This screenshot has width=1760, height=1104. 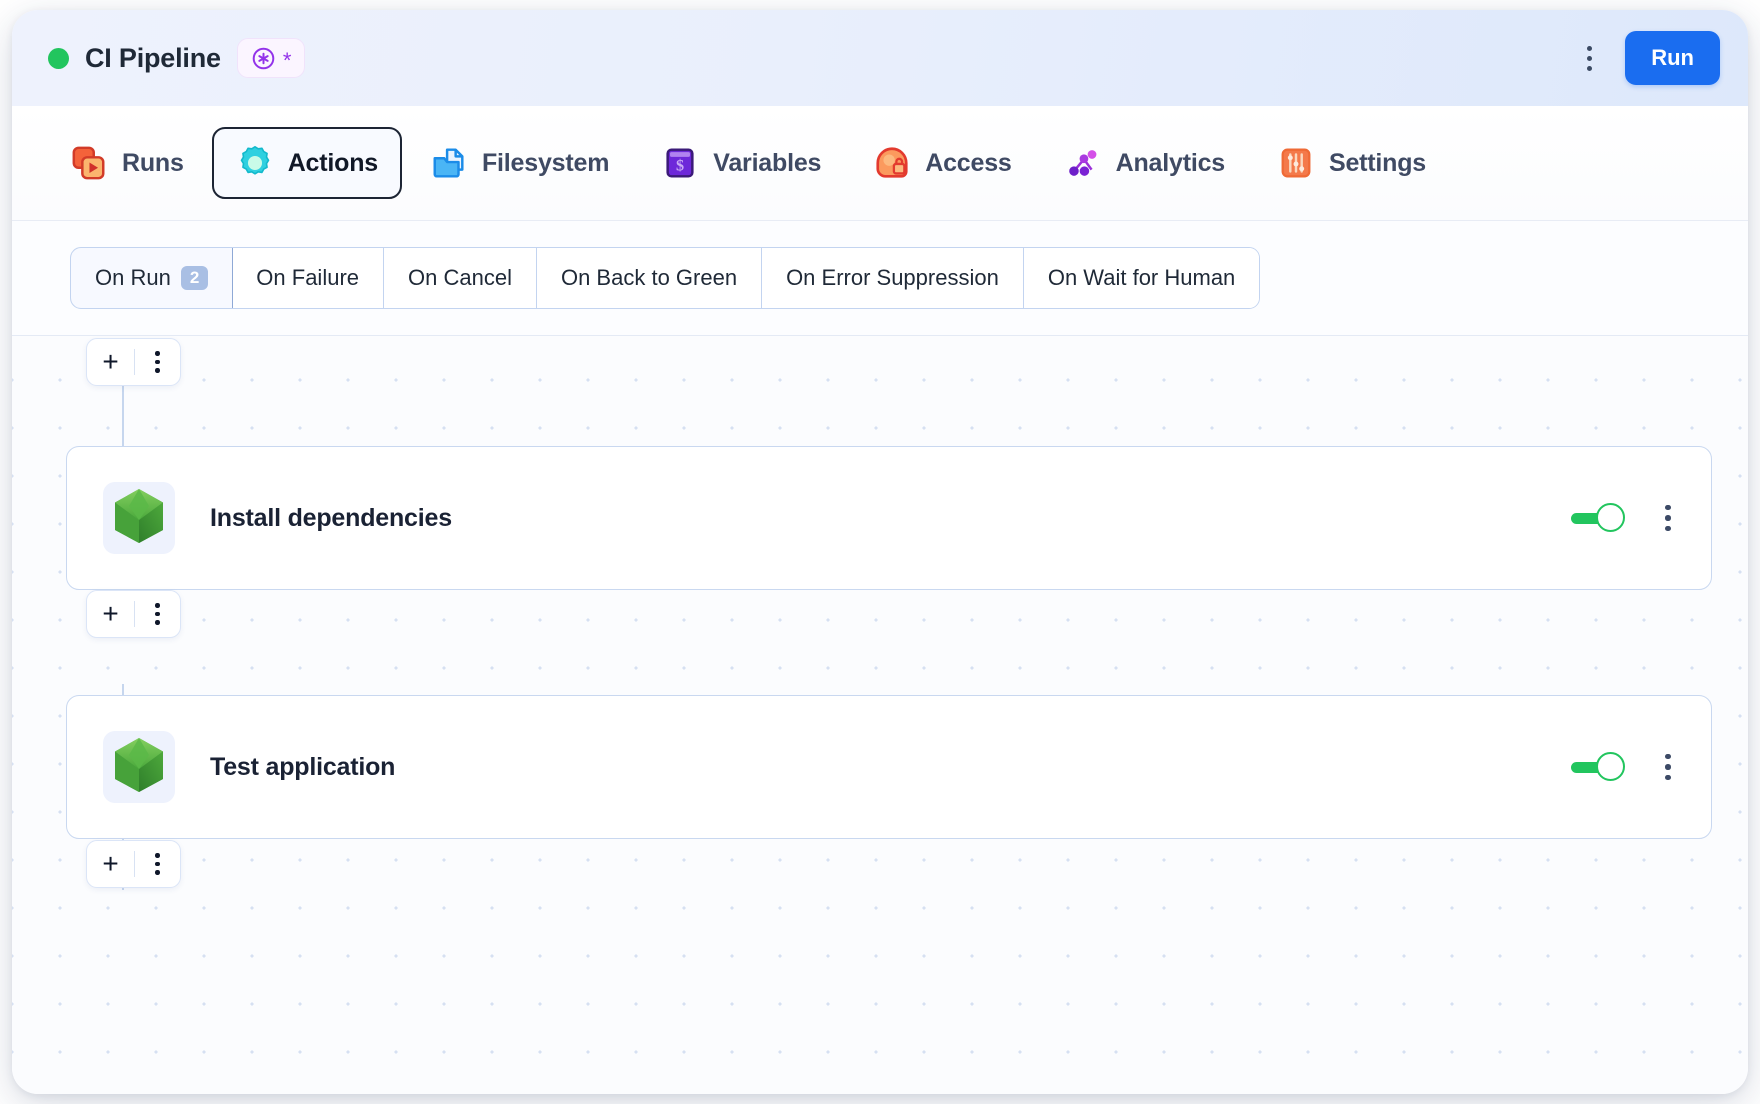 I want to click on tab-on-cancel: On Cancel, so click(x=460, y=278).